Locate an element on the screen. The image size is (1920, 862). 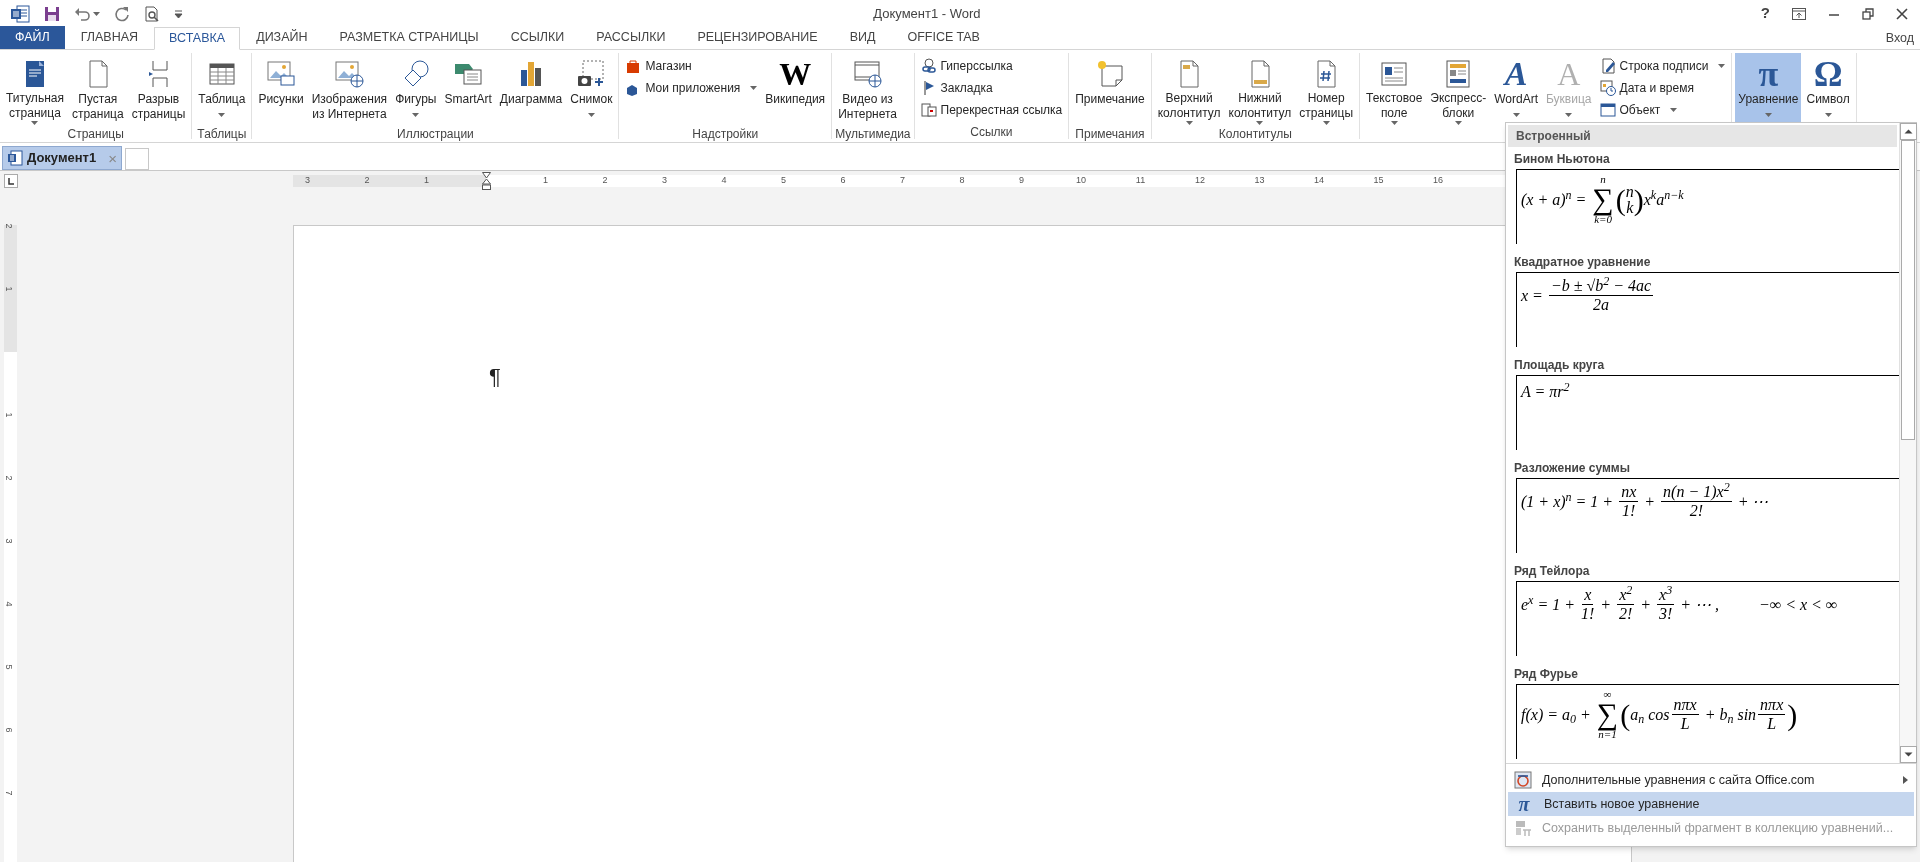
ribbon-button: Нижний колонтитул is located at coordinates (1260, 89).